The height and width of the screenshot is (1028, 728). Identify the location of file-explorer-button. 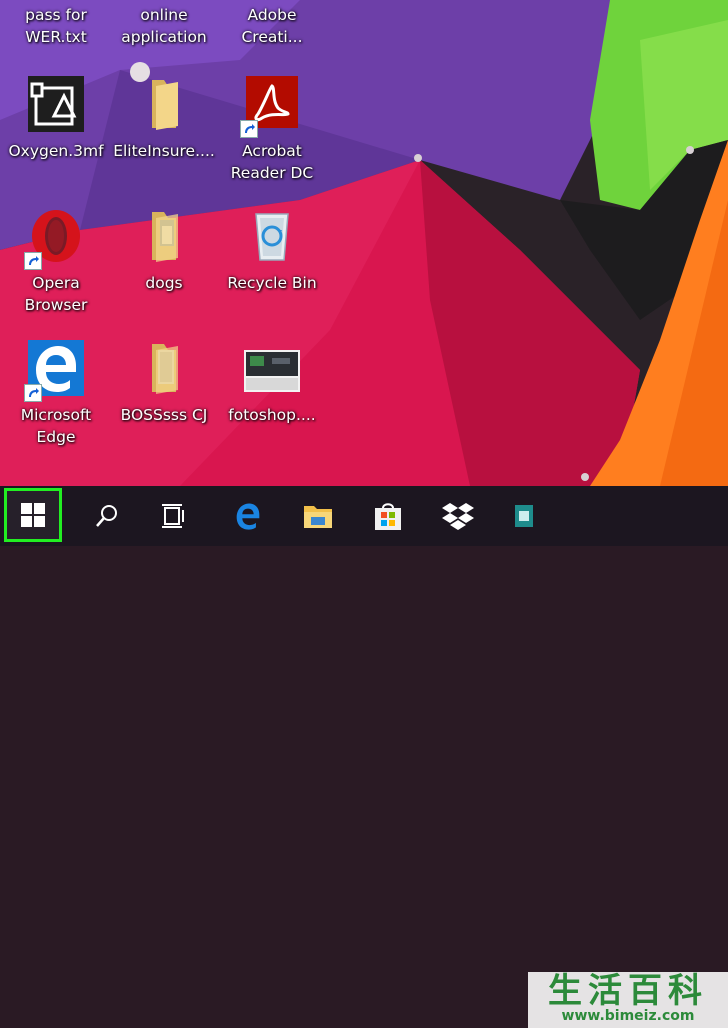
(318, 516).